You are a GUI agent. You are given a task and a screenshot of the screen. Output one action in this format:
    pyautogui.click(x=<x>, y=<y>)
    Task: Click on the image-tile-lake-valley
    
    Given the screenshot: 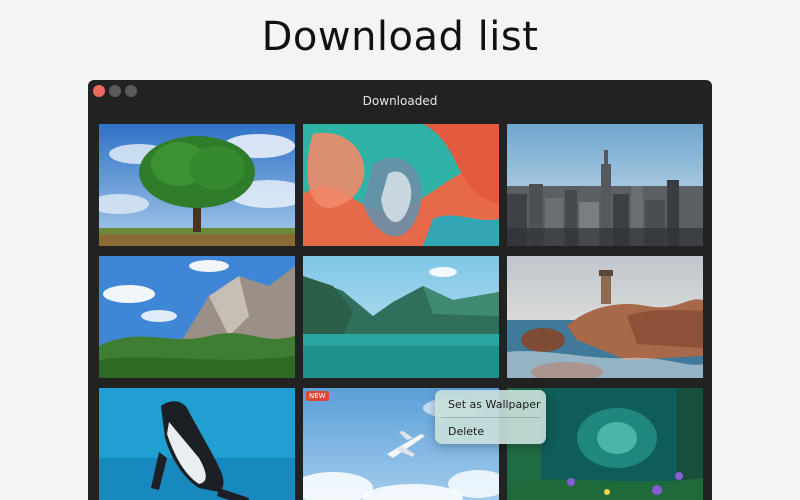 What is the action you would take?
    pyautogui.click(x=401, y=317)
    